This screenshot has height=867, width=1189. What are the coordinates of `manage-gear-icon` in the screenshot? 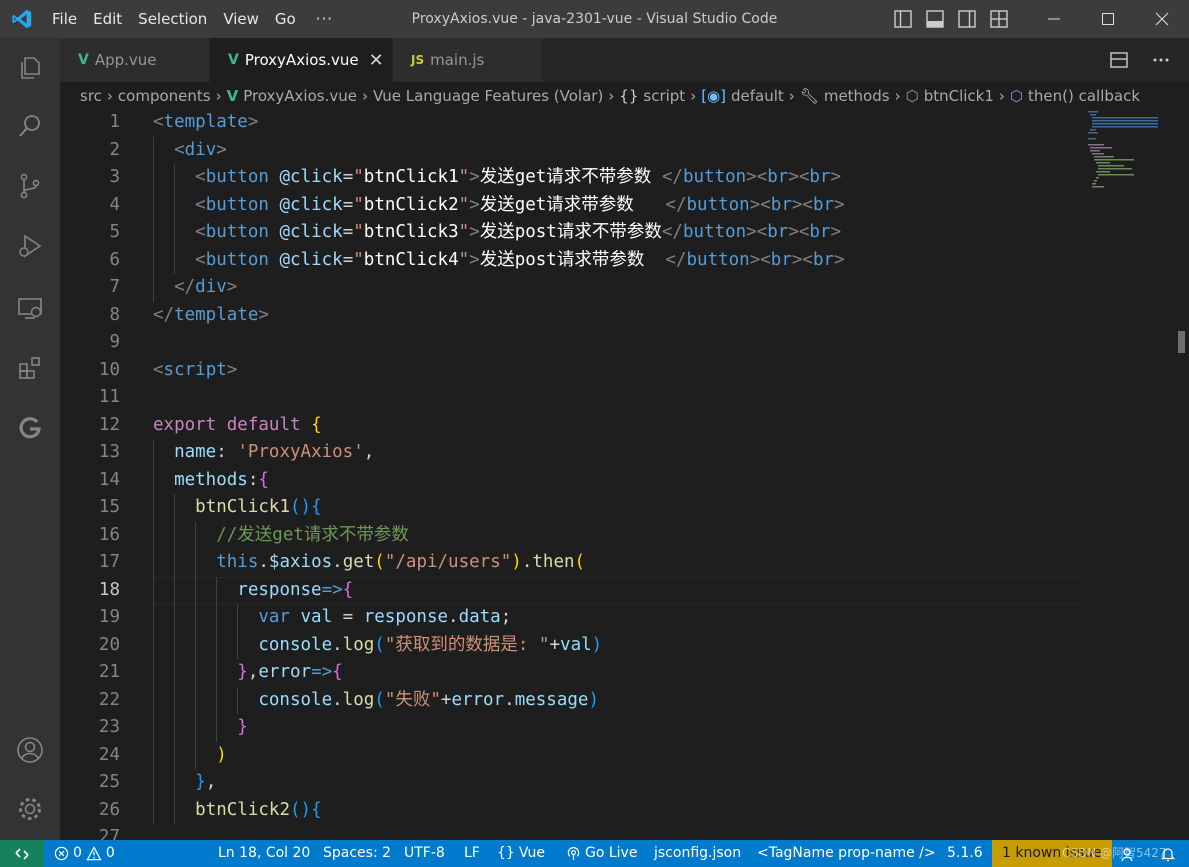 It's located at (30, 809).